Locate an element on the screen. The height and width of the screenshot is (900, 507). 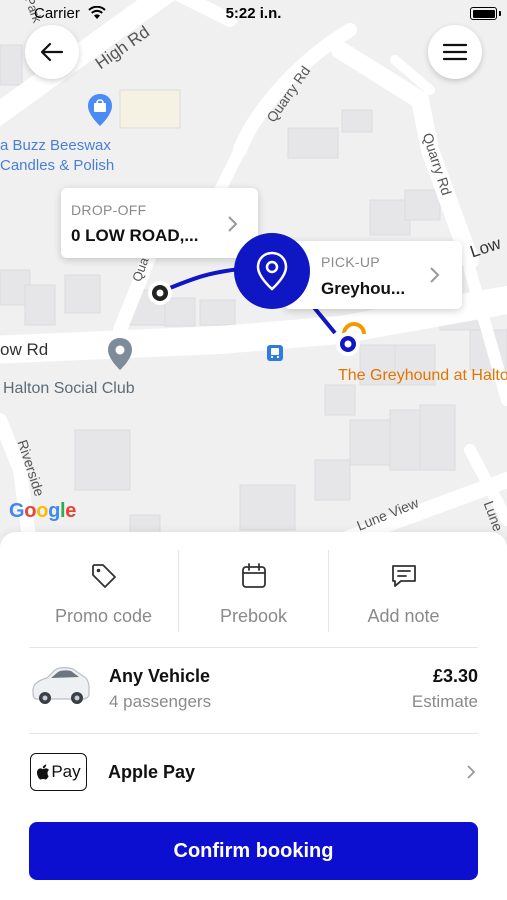
apple-pay-icon: Pay is located at coordinates (58, 772).